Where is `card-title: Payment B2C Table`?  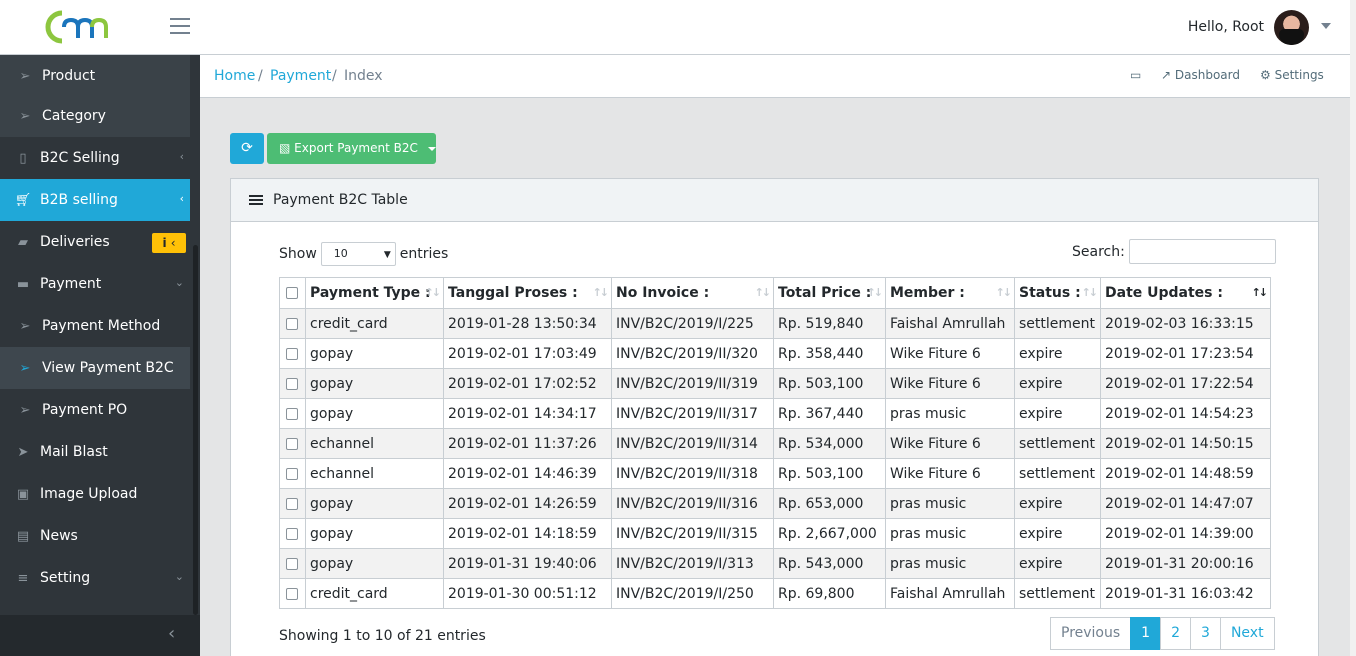 card-title: Payment B2C Table is located at coordinates (340, 200).